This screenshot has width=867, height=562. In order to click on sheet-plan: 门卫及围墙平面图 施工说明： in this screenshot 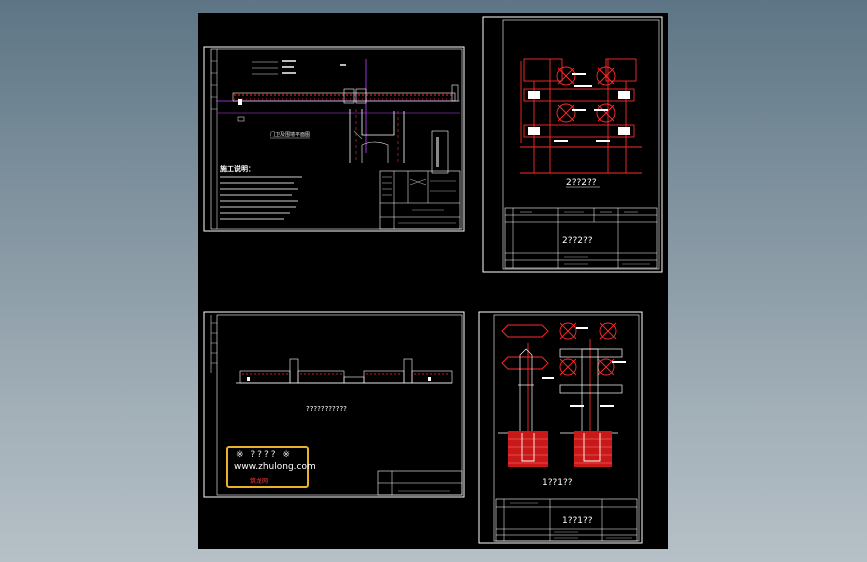, I will do `click(334, 139)`.